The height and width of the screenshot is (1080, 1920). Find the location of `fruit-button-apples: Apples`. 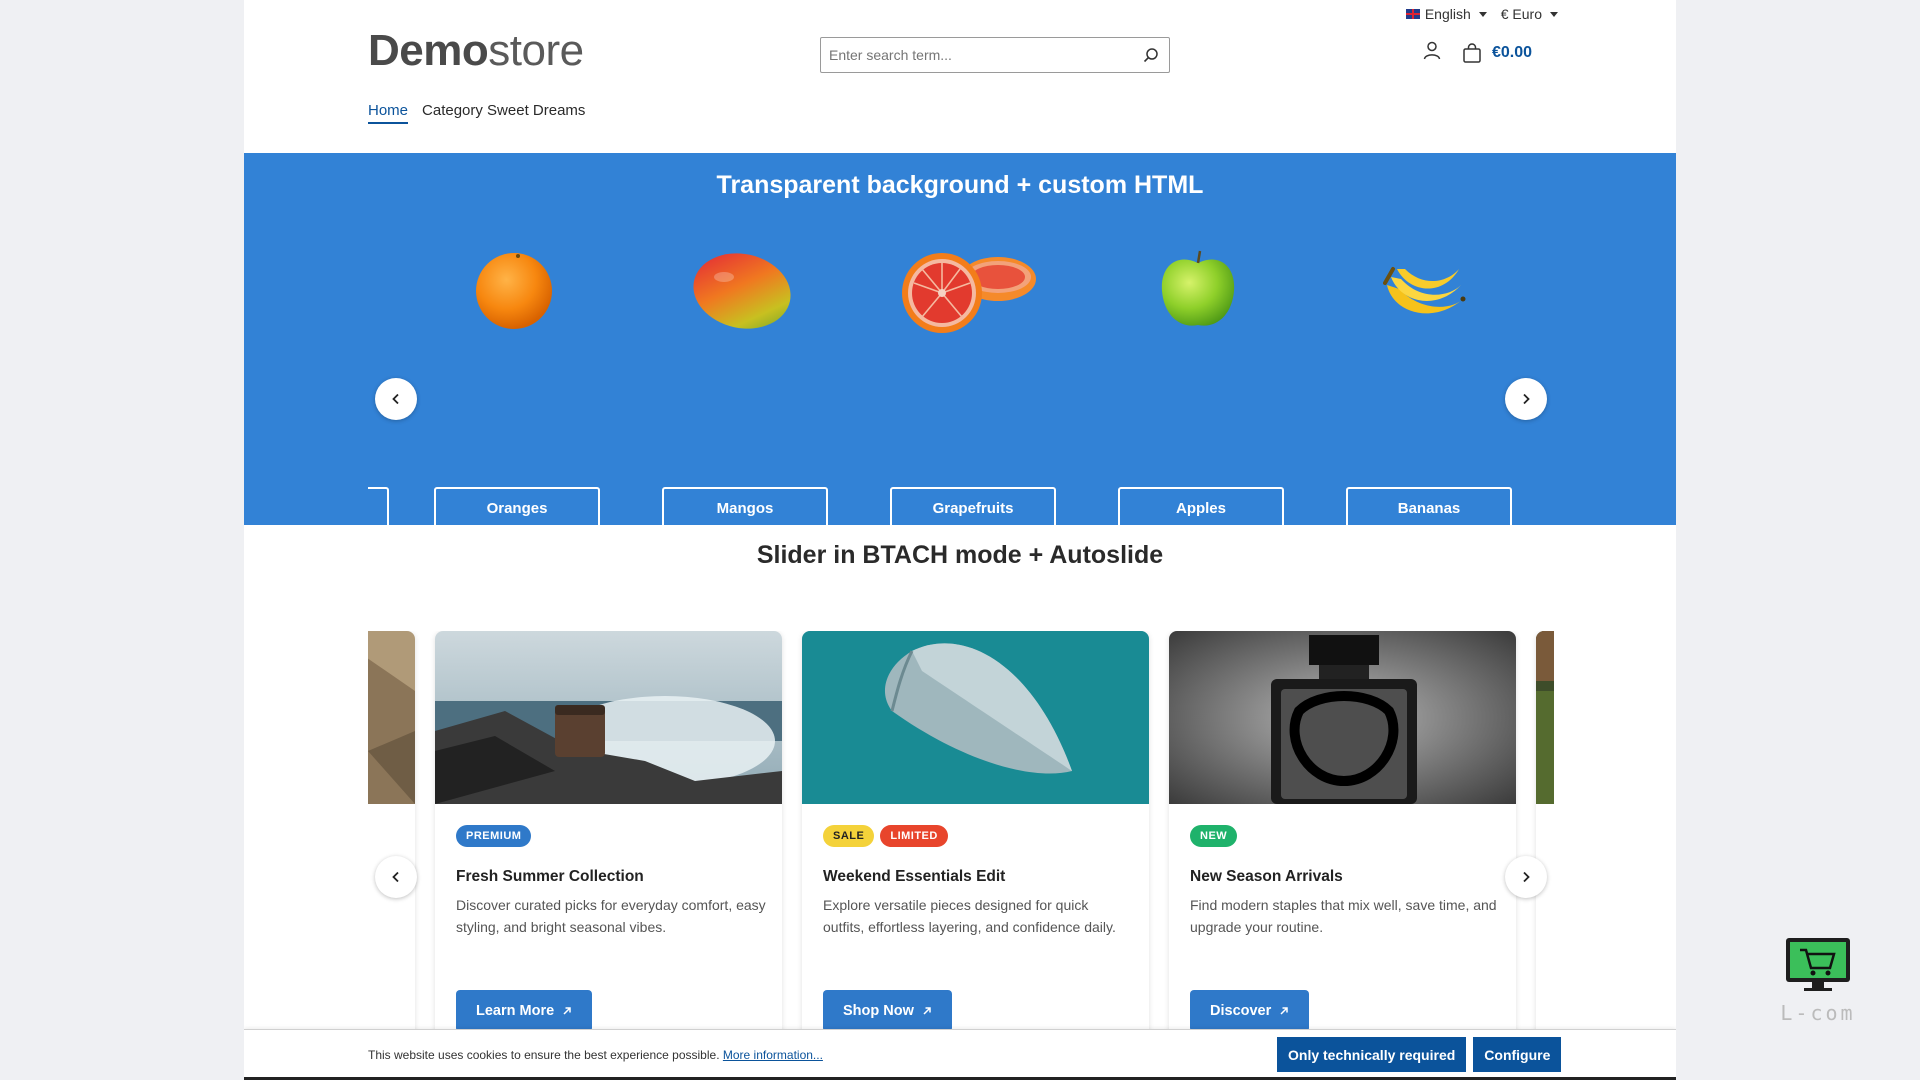

fruit-button-apples: Apples is located at coordinates (1201, 506).